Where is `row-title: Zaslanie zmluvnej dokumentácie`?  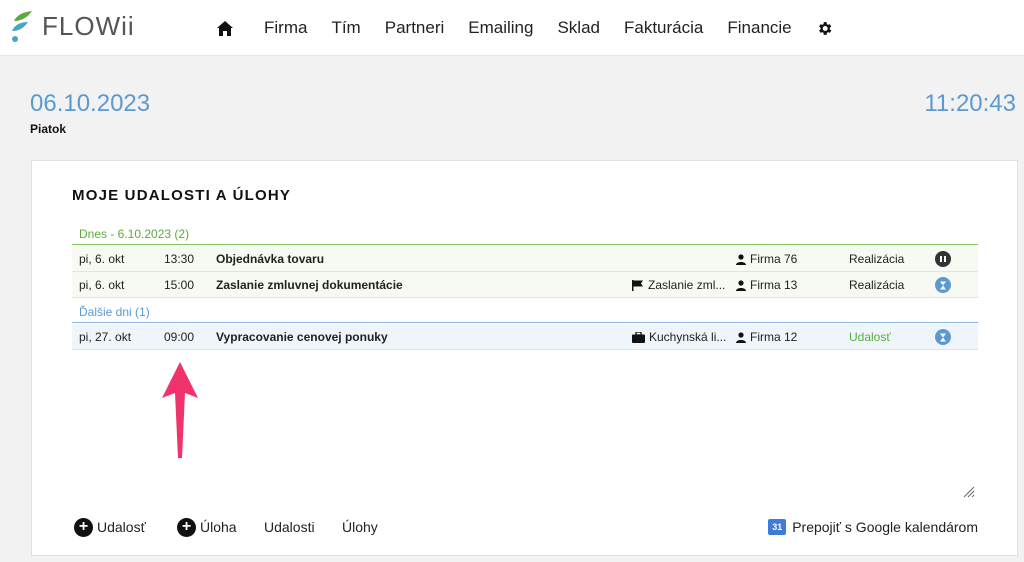
row-title: Zaslanie zmluvnej dokumentácie is located at coordinates (309, 285).